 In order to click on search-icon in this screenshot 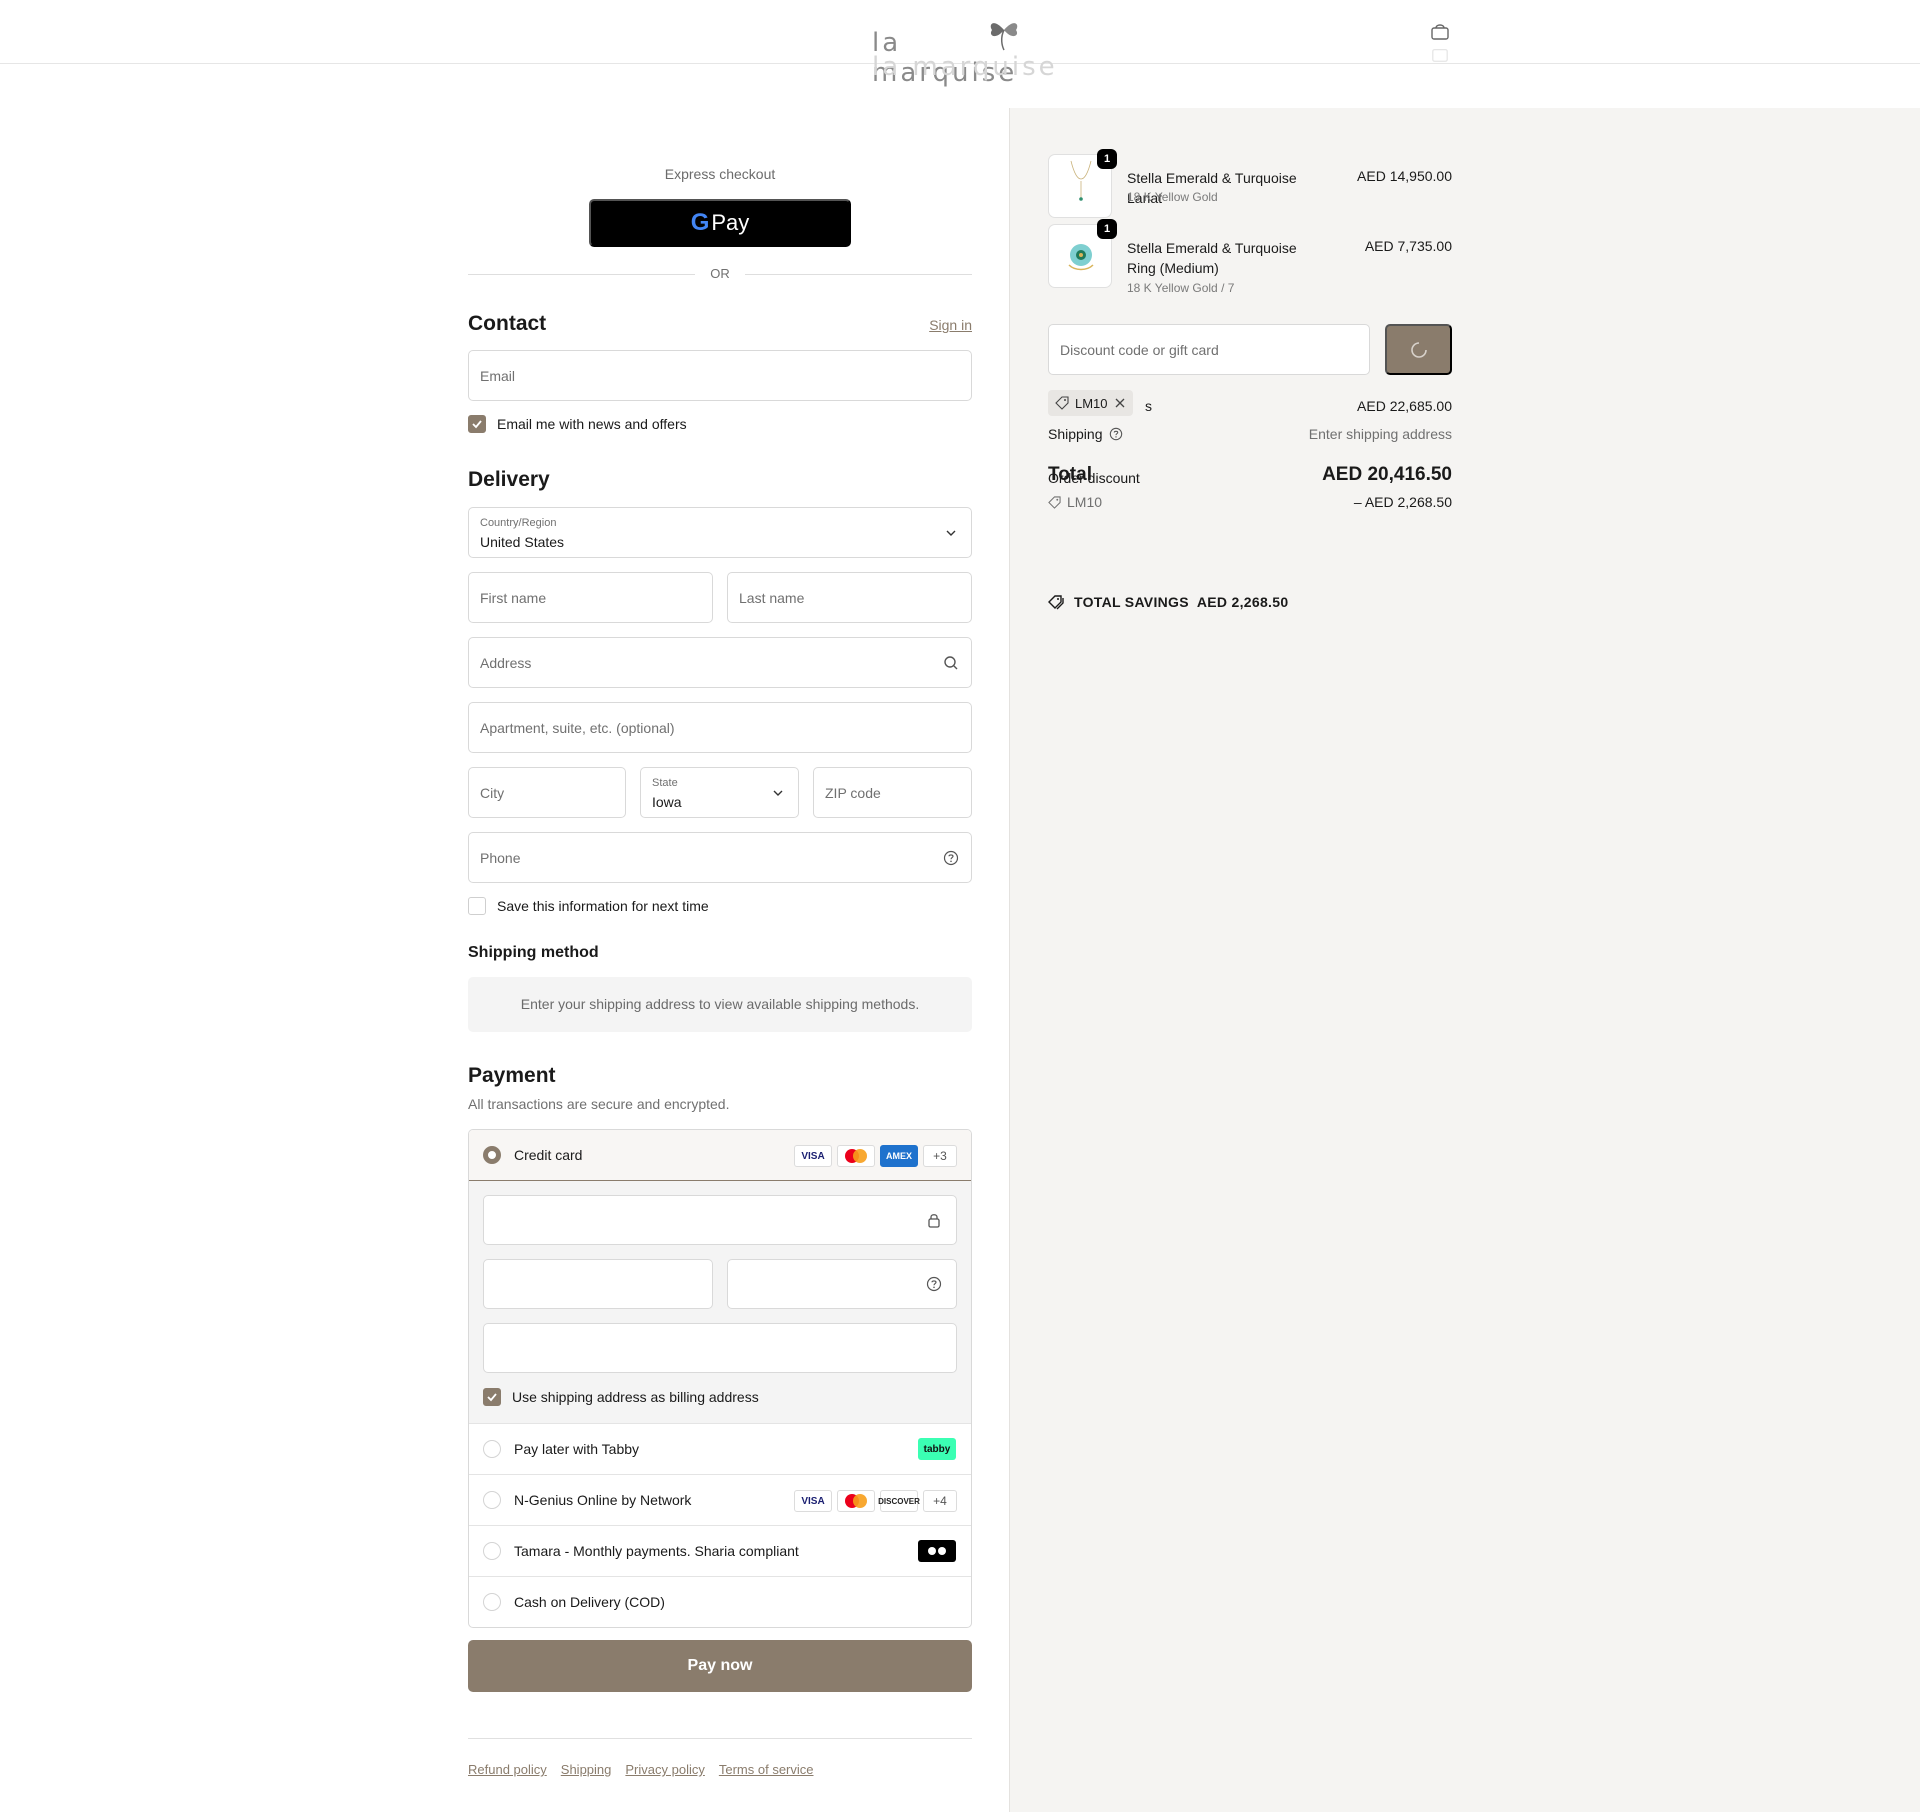, I will do `click(951, 663)`.